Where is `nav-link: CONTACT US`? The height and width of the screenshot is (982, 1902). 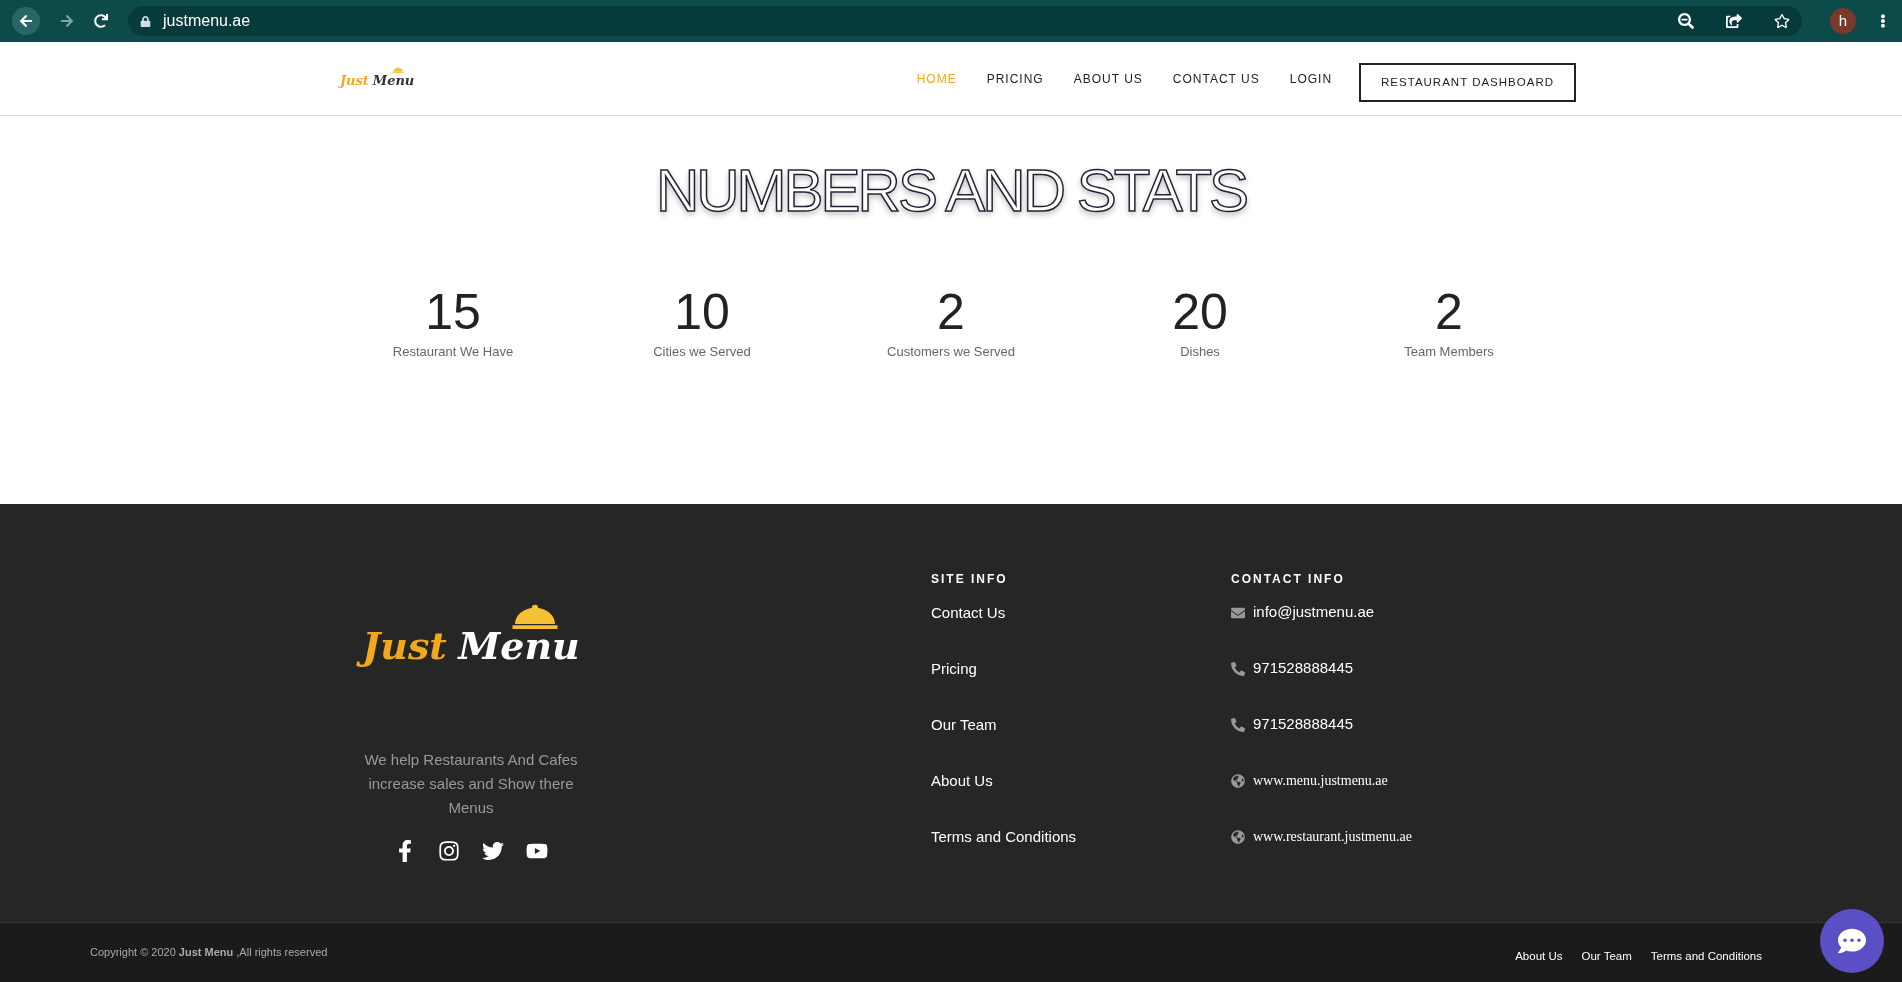
nav-link: CONTACT US is located at coordinates (1216, 78).